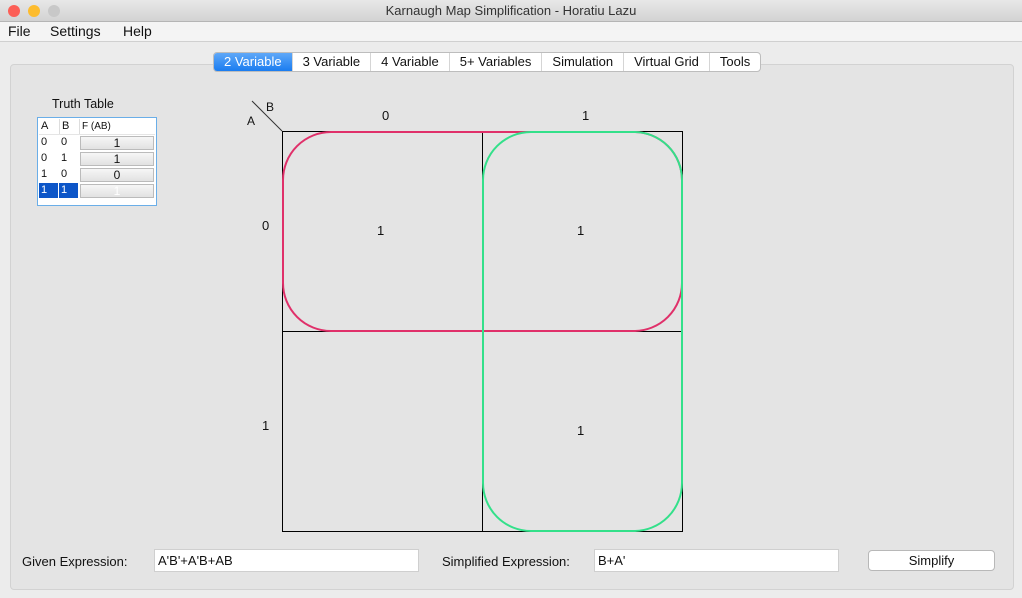  I want to click on simplify-button: Simplify, so click(931, 560).